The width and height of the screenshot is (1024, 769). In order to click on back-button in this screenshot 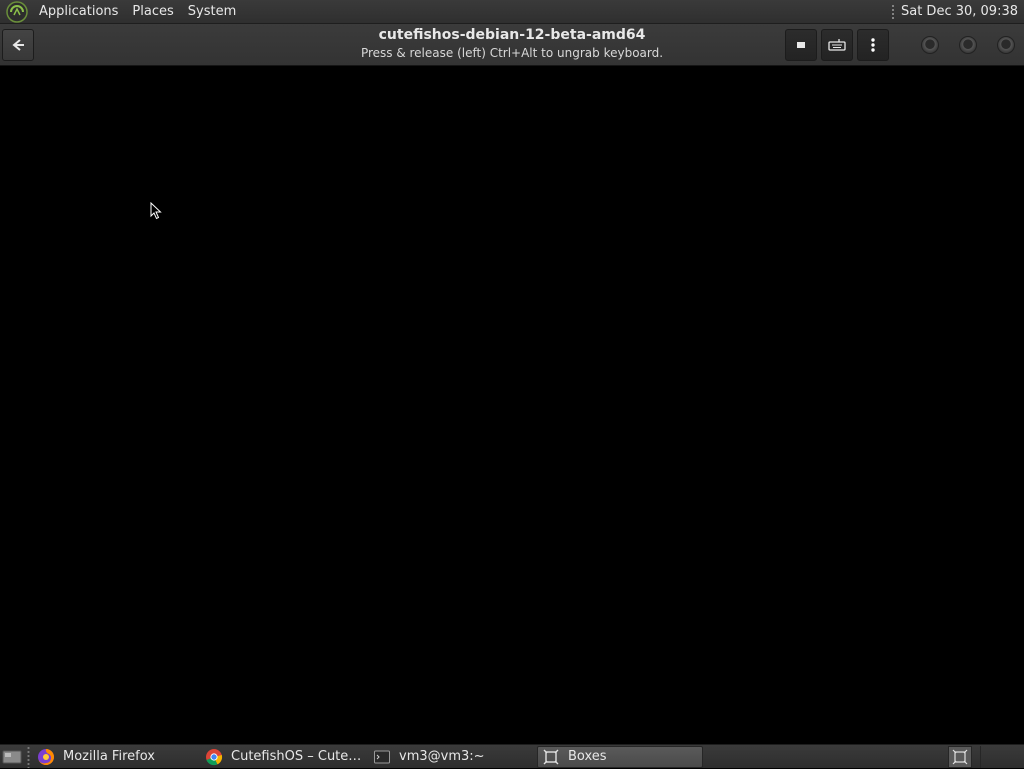, I will do `click(18, 45)`.